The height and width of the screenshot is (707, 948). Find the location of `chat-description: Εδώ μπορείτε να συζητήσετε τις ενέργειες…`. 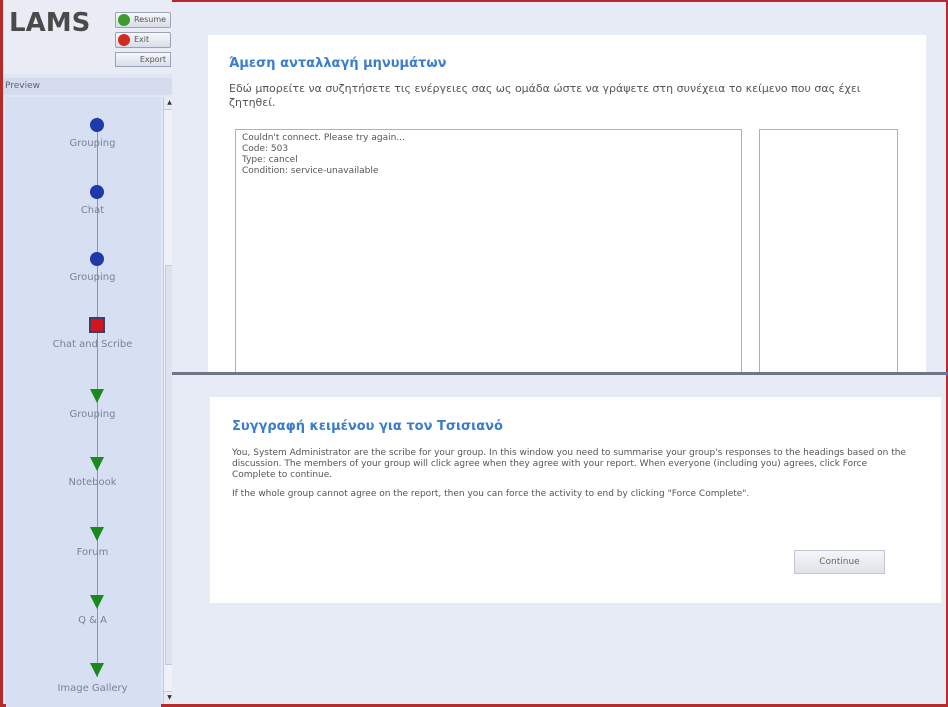

chat-description: Εδώ μπορείτε να συζητήσετε τις ενέργειες… is located at coordinates (545, 95).